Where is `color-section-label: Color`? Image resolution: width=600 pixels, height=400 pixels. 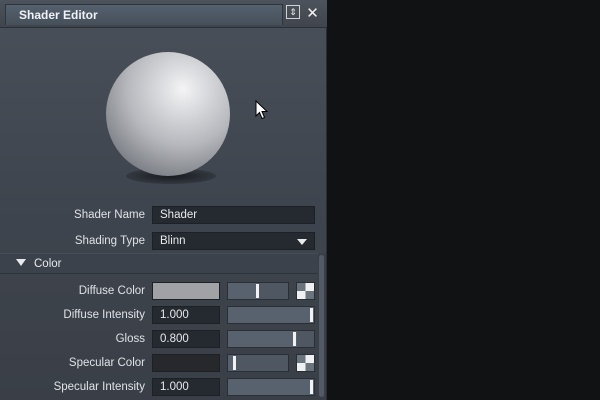
color-section-label: Color is located at coordinates (48, 264).